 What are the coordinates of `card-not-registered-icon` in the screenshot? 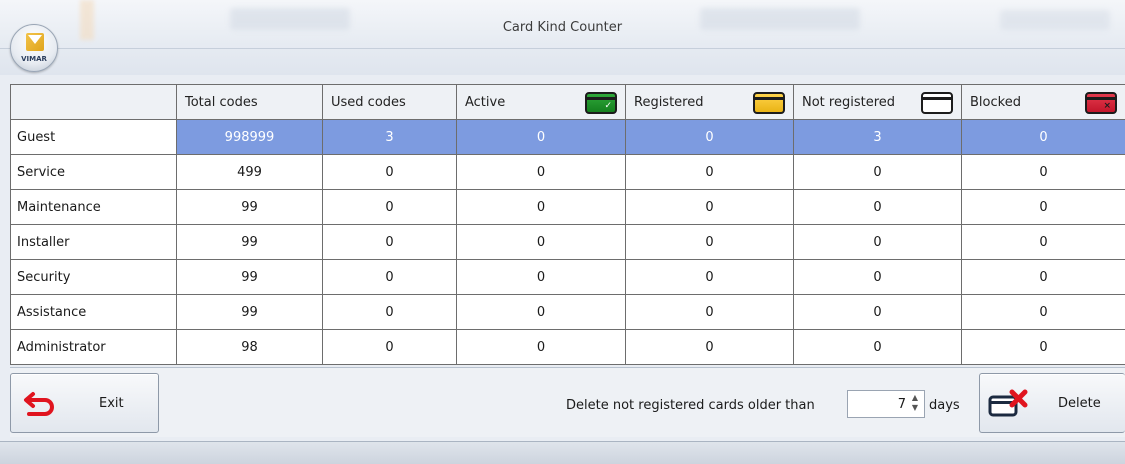 It's located at (937, 103).